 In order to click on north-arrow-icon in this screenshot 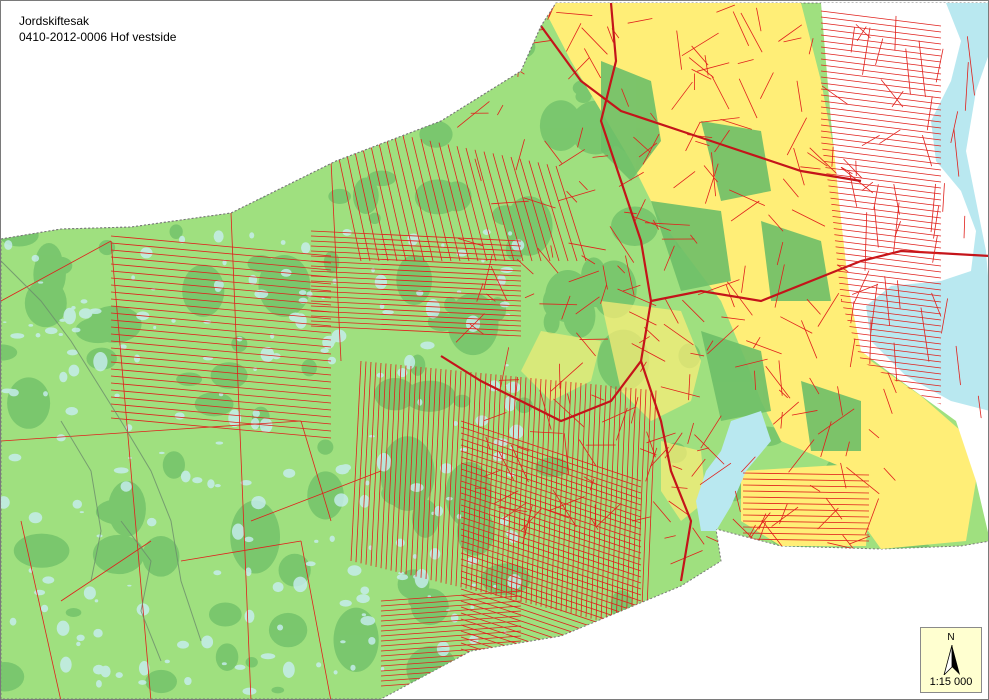, I will do `click(951, 660)`.